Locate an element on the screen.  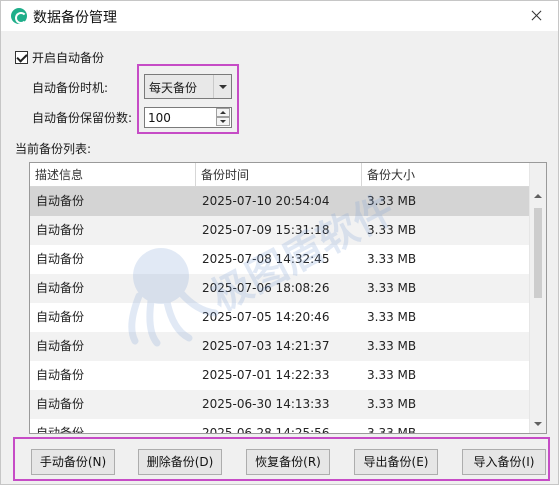
cell-time: 2025-07-06 18:08:26 is located at coordinates (266, 288).